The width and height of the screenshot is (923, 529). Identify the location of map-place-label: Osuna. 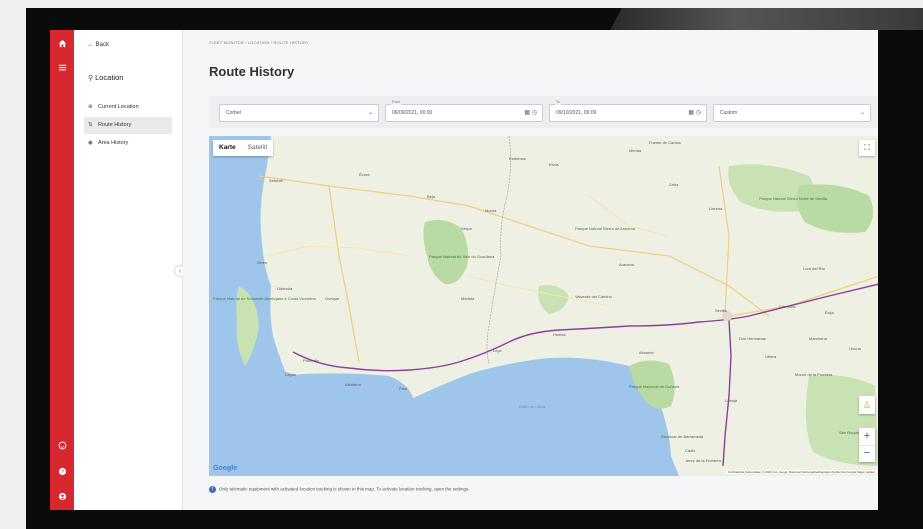
(855, 348).